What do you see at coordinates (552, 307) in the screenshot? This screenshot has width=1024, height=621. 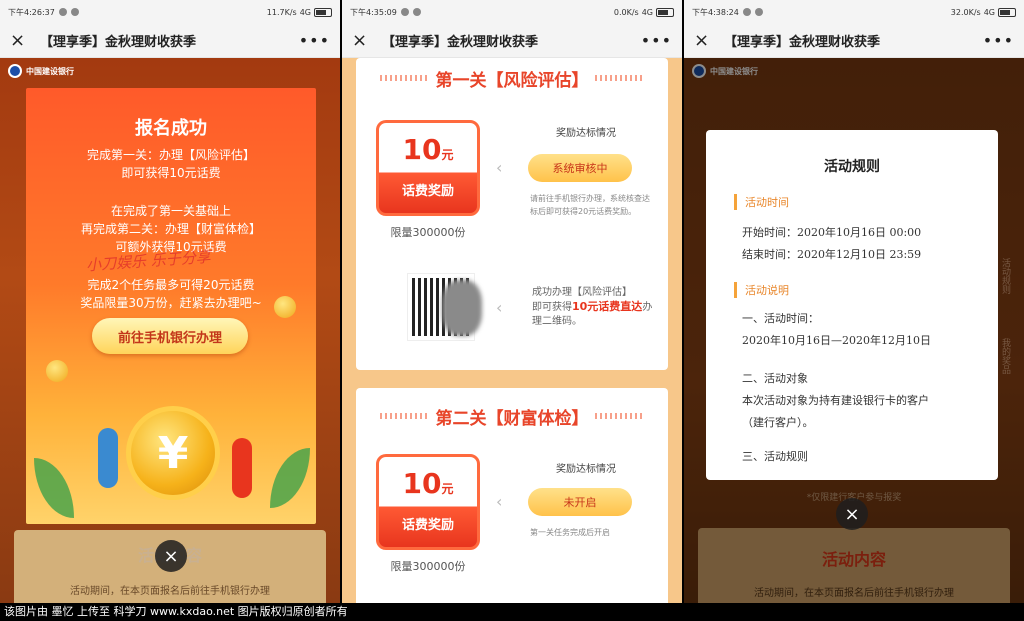 I see `qr-note-line: 即可获得` at bounding box center [552, 307].